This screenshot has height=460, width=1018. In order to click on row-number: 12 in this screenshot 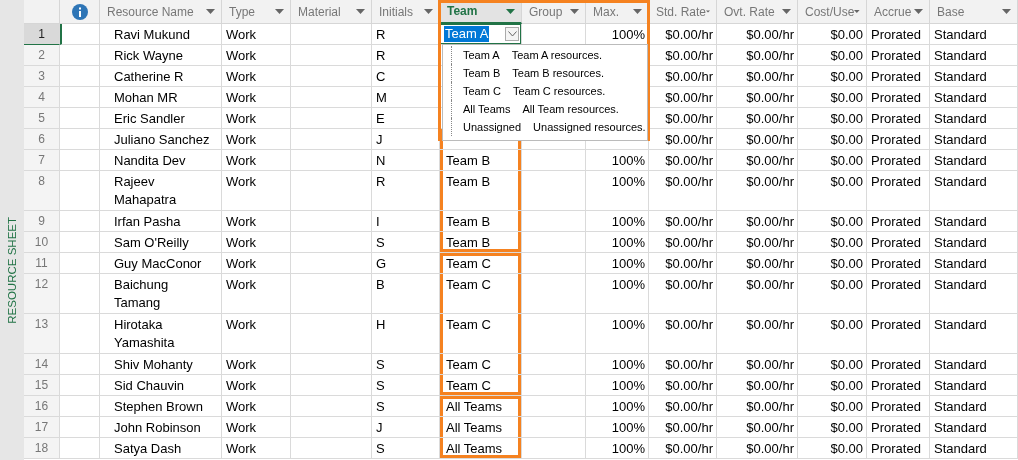, I will do `click(42, 294)`.